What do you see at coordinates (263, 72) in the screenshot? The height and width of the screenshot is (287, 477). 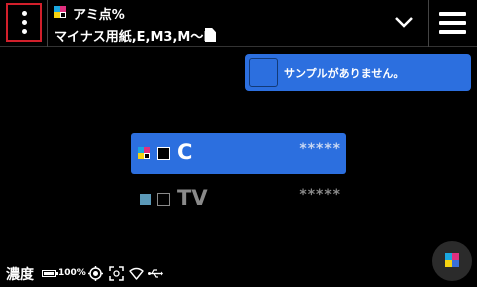 I see `sample-swatch` at bounding box center [263, 72].